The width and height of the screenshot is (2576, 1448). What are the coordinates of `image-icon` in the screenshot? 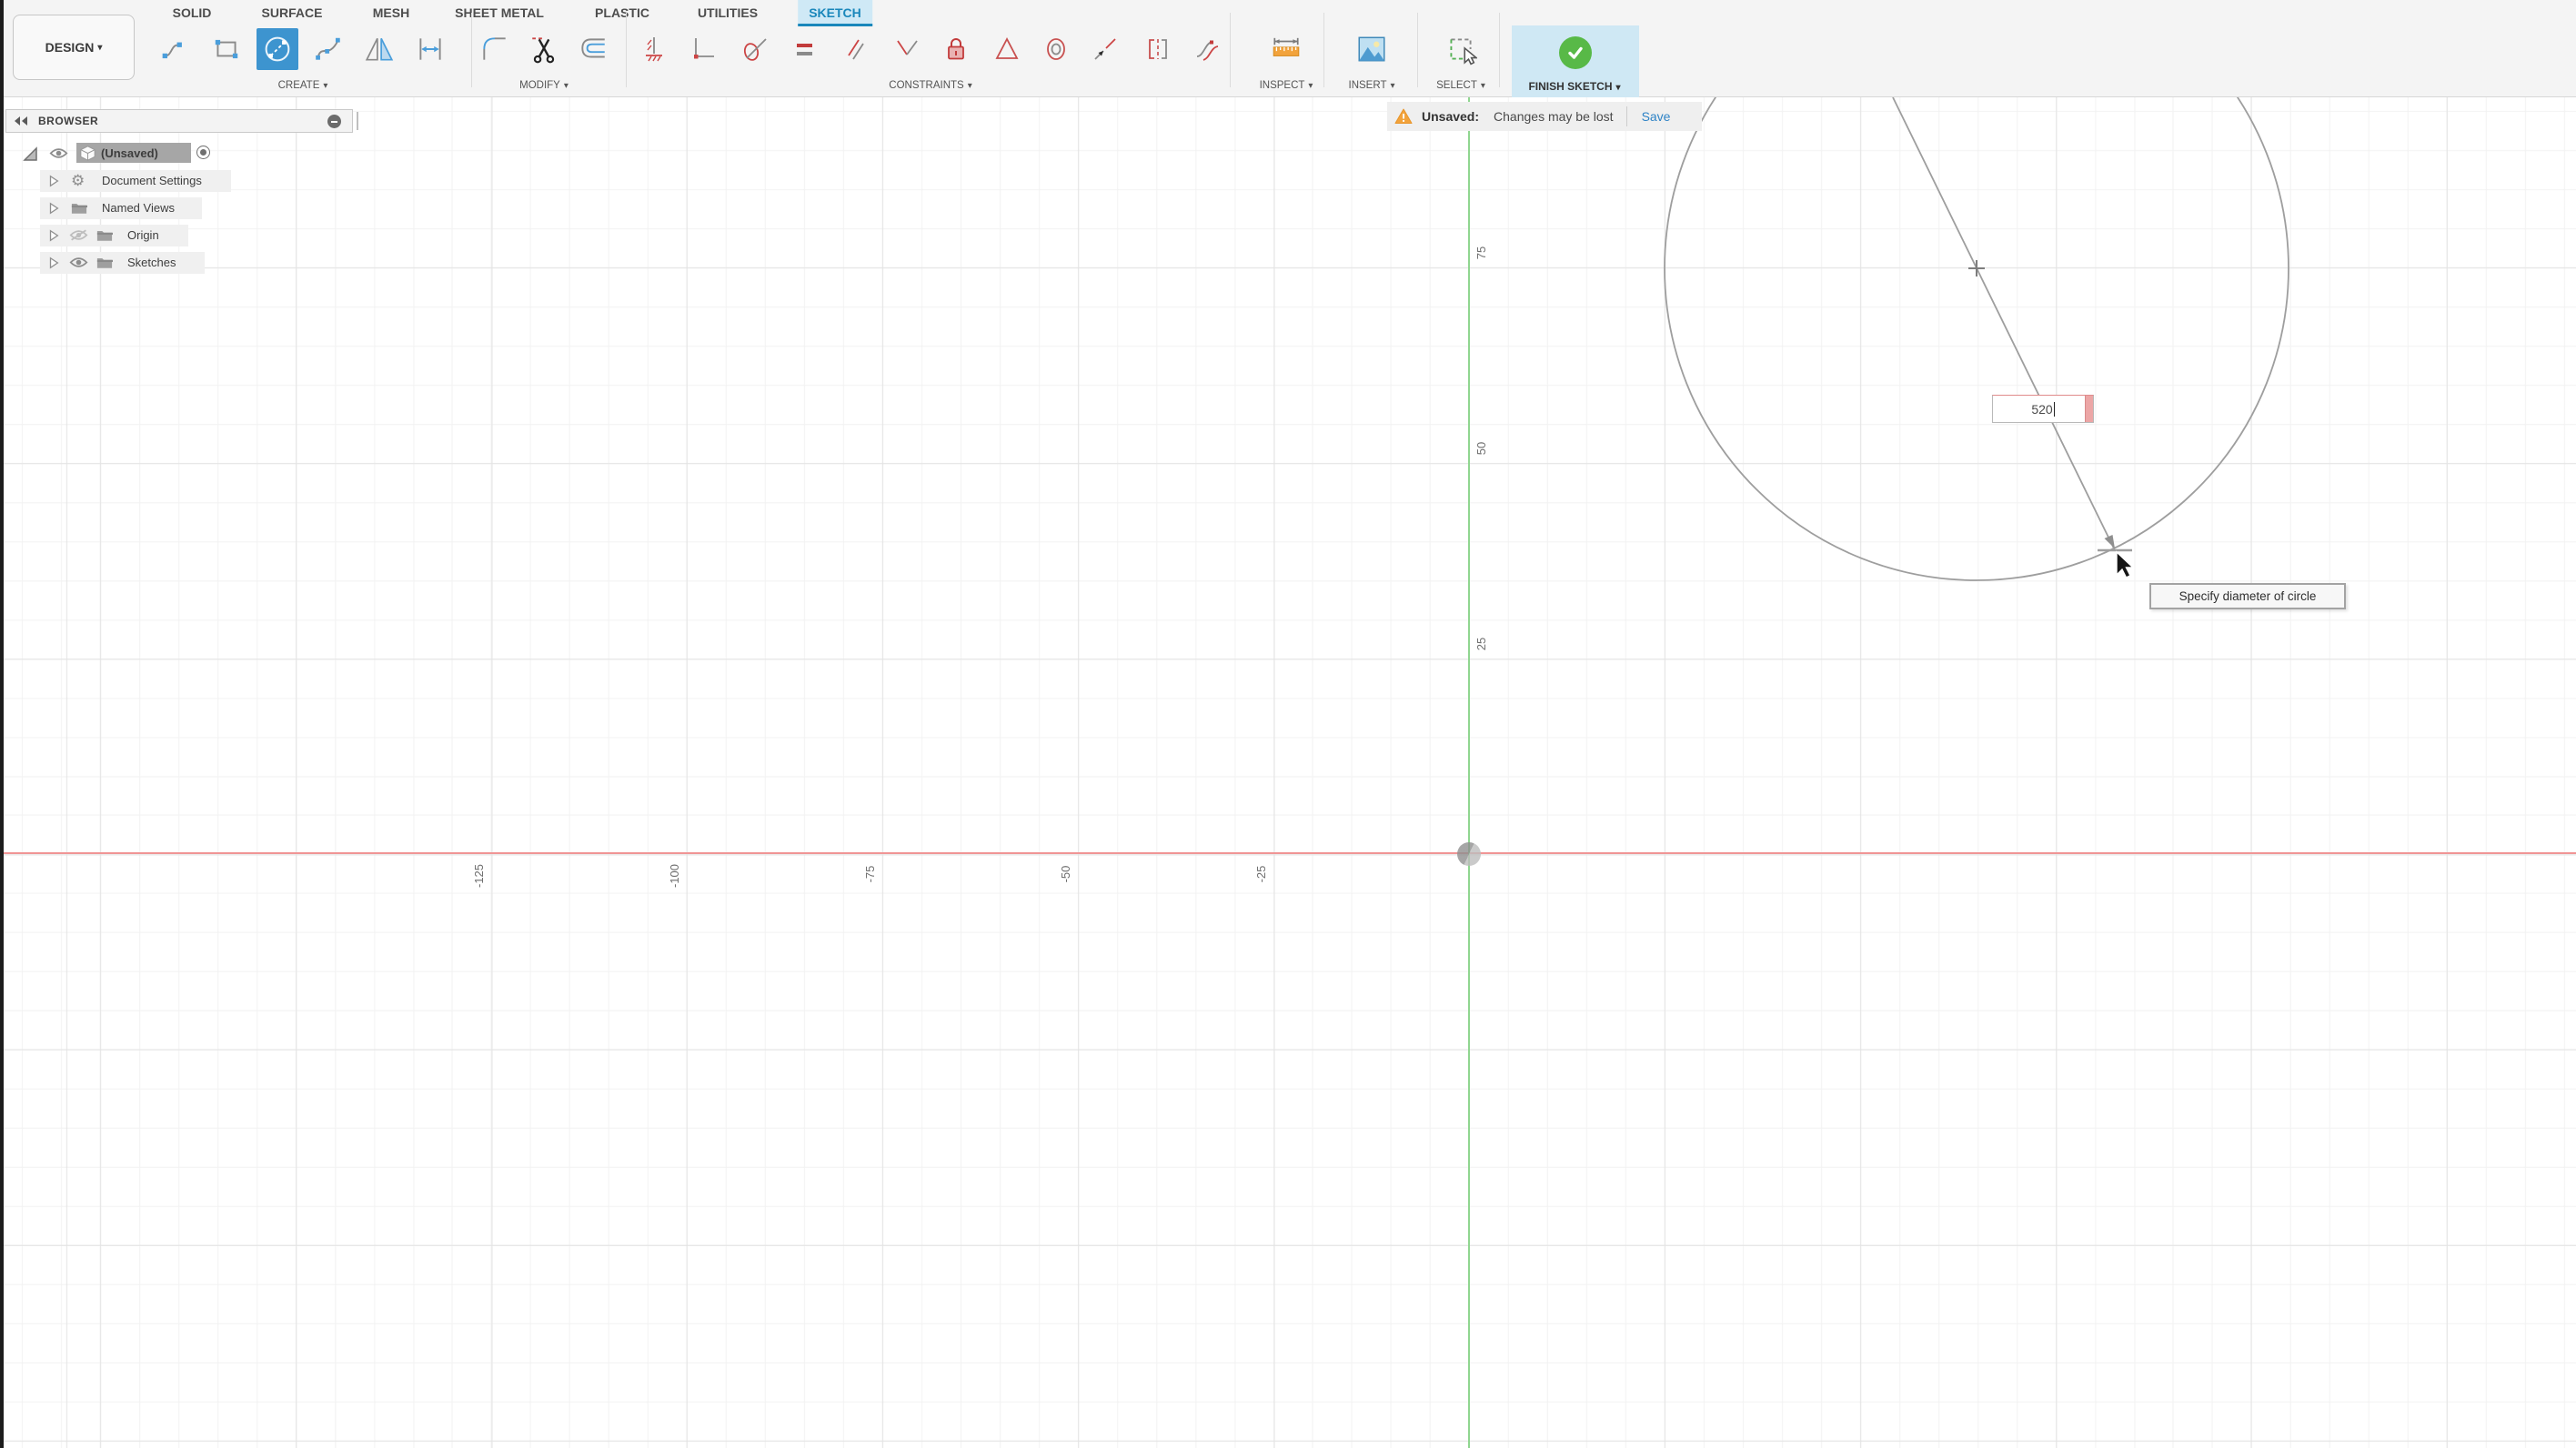 It's located at (1371, 49).